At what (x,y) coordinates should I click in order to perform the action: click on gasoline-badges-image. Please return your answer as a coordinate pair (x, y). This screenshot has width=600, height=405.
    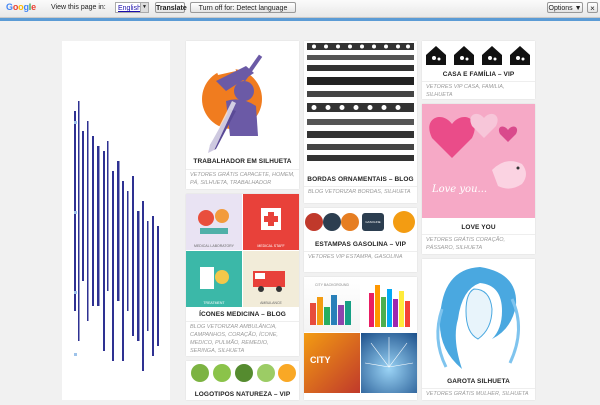
    Looking at the image, I should click on (360, 222).